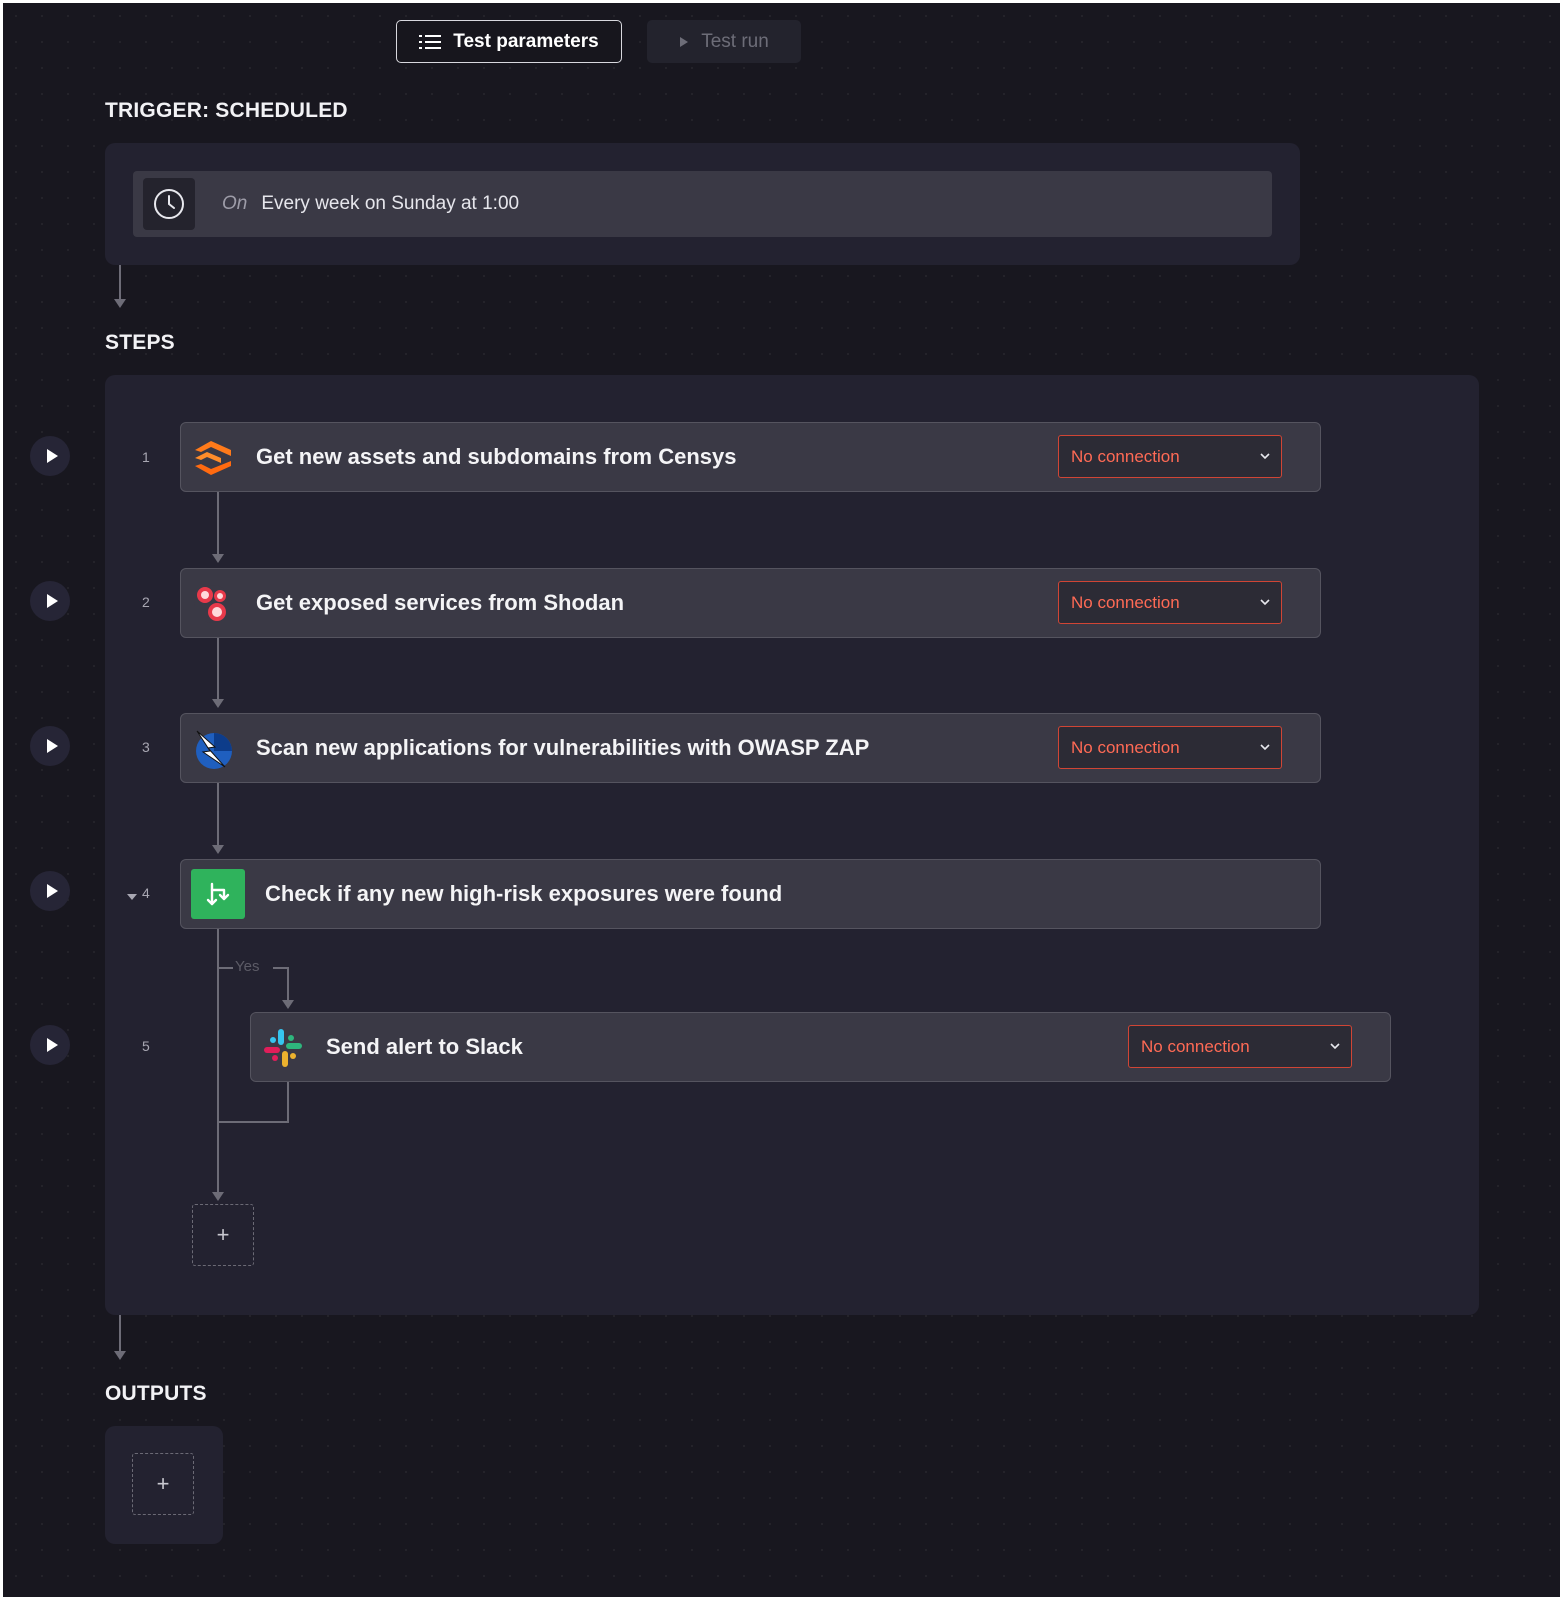 Image resolution: width=1563 pixels, height=1600 pixels. What do you see at coordinates (140, 342) in the screenshot?
I see `steps-heading: STEPS` at bounding box center [140, 342].